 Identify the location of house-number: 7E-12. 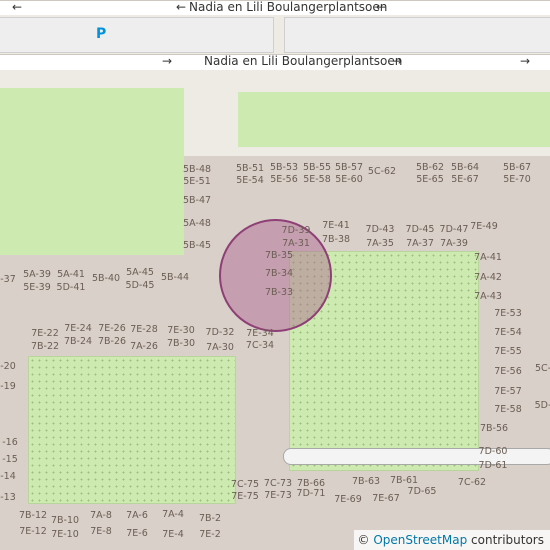
(33, 531).